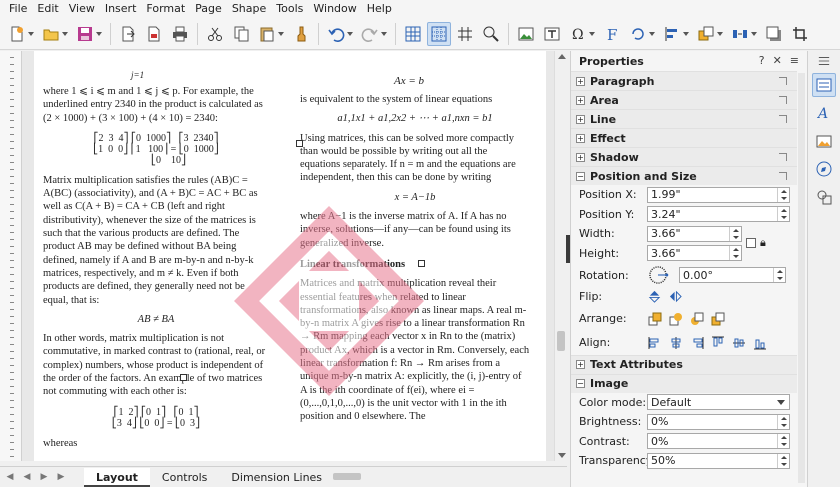 The width and height of the screenshot is (840, 487). I want to click on deck-styles-button: A, so click(824, 113).